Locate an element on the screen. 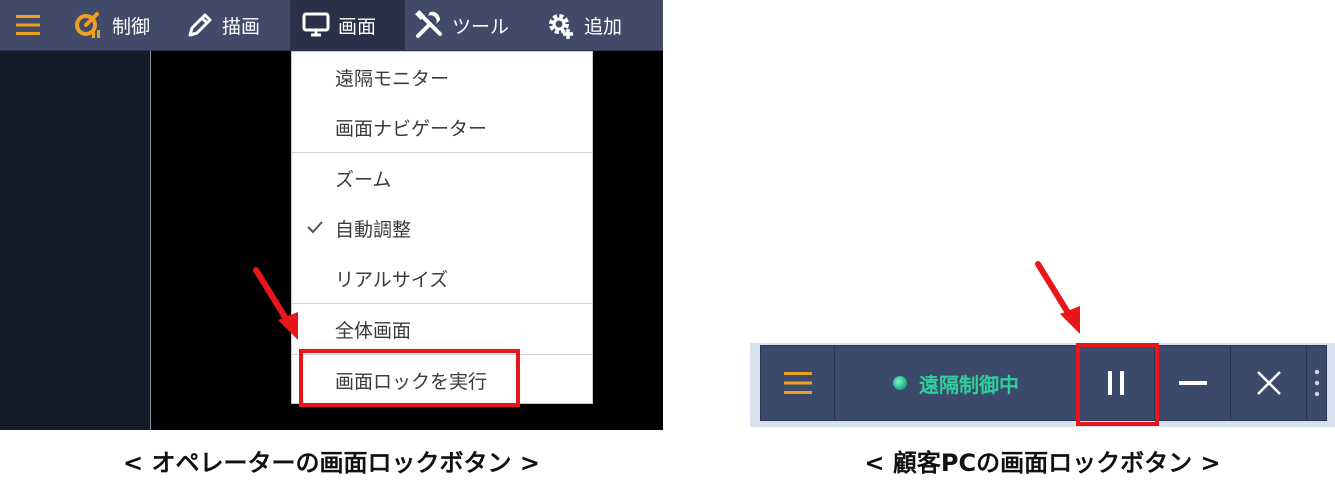 This screenshot has height=497, width=1335. toolbar-draw: 描画 is located at coordinates (223, 25).